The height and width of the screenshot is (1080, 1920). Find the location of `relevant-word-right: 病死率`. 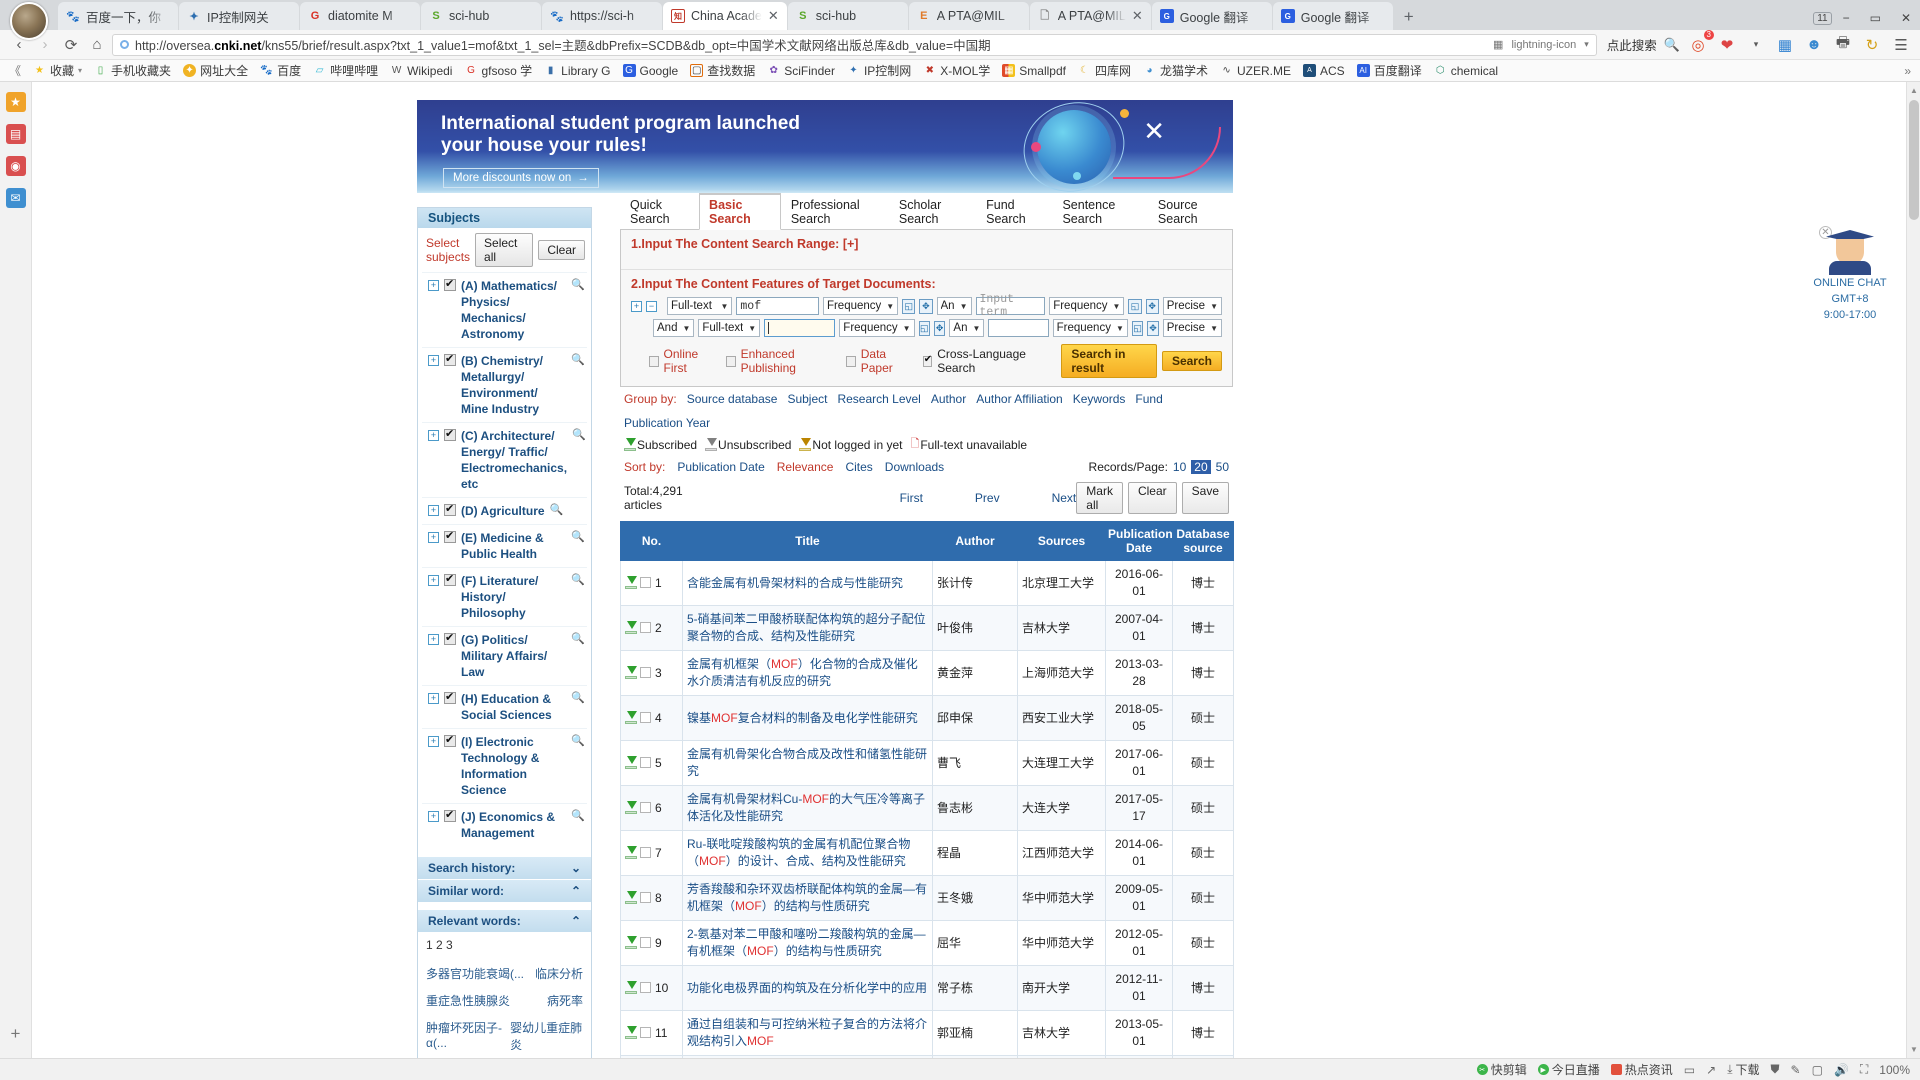

relevant-word-right: 病死率 is located at coordinates (565, 1000).